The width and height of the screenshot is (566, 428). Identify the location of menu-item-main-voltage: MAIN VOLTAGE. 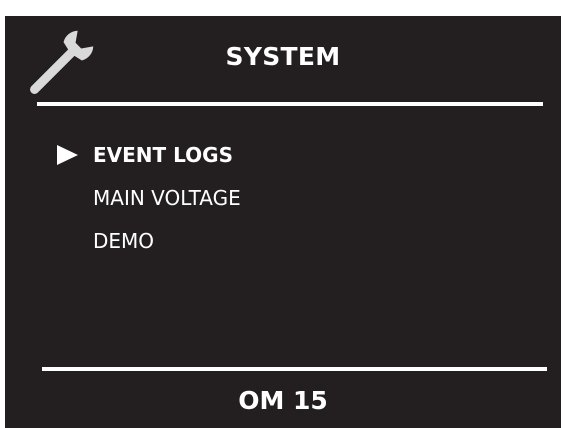
(149, 204).